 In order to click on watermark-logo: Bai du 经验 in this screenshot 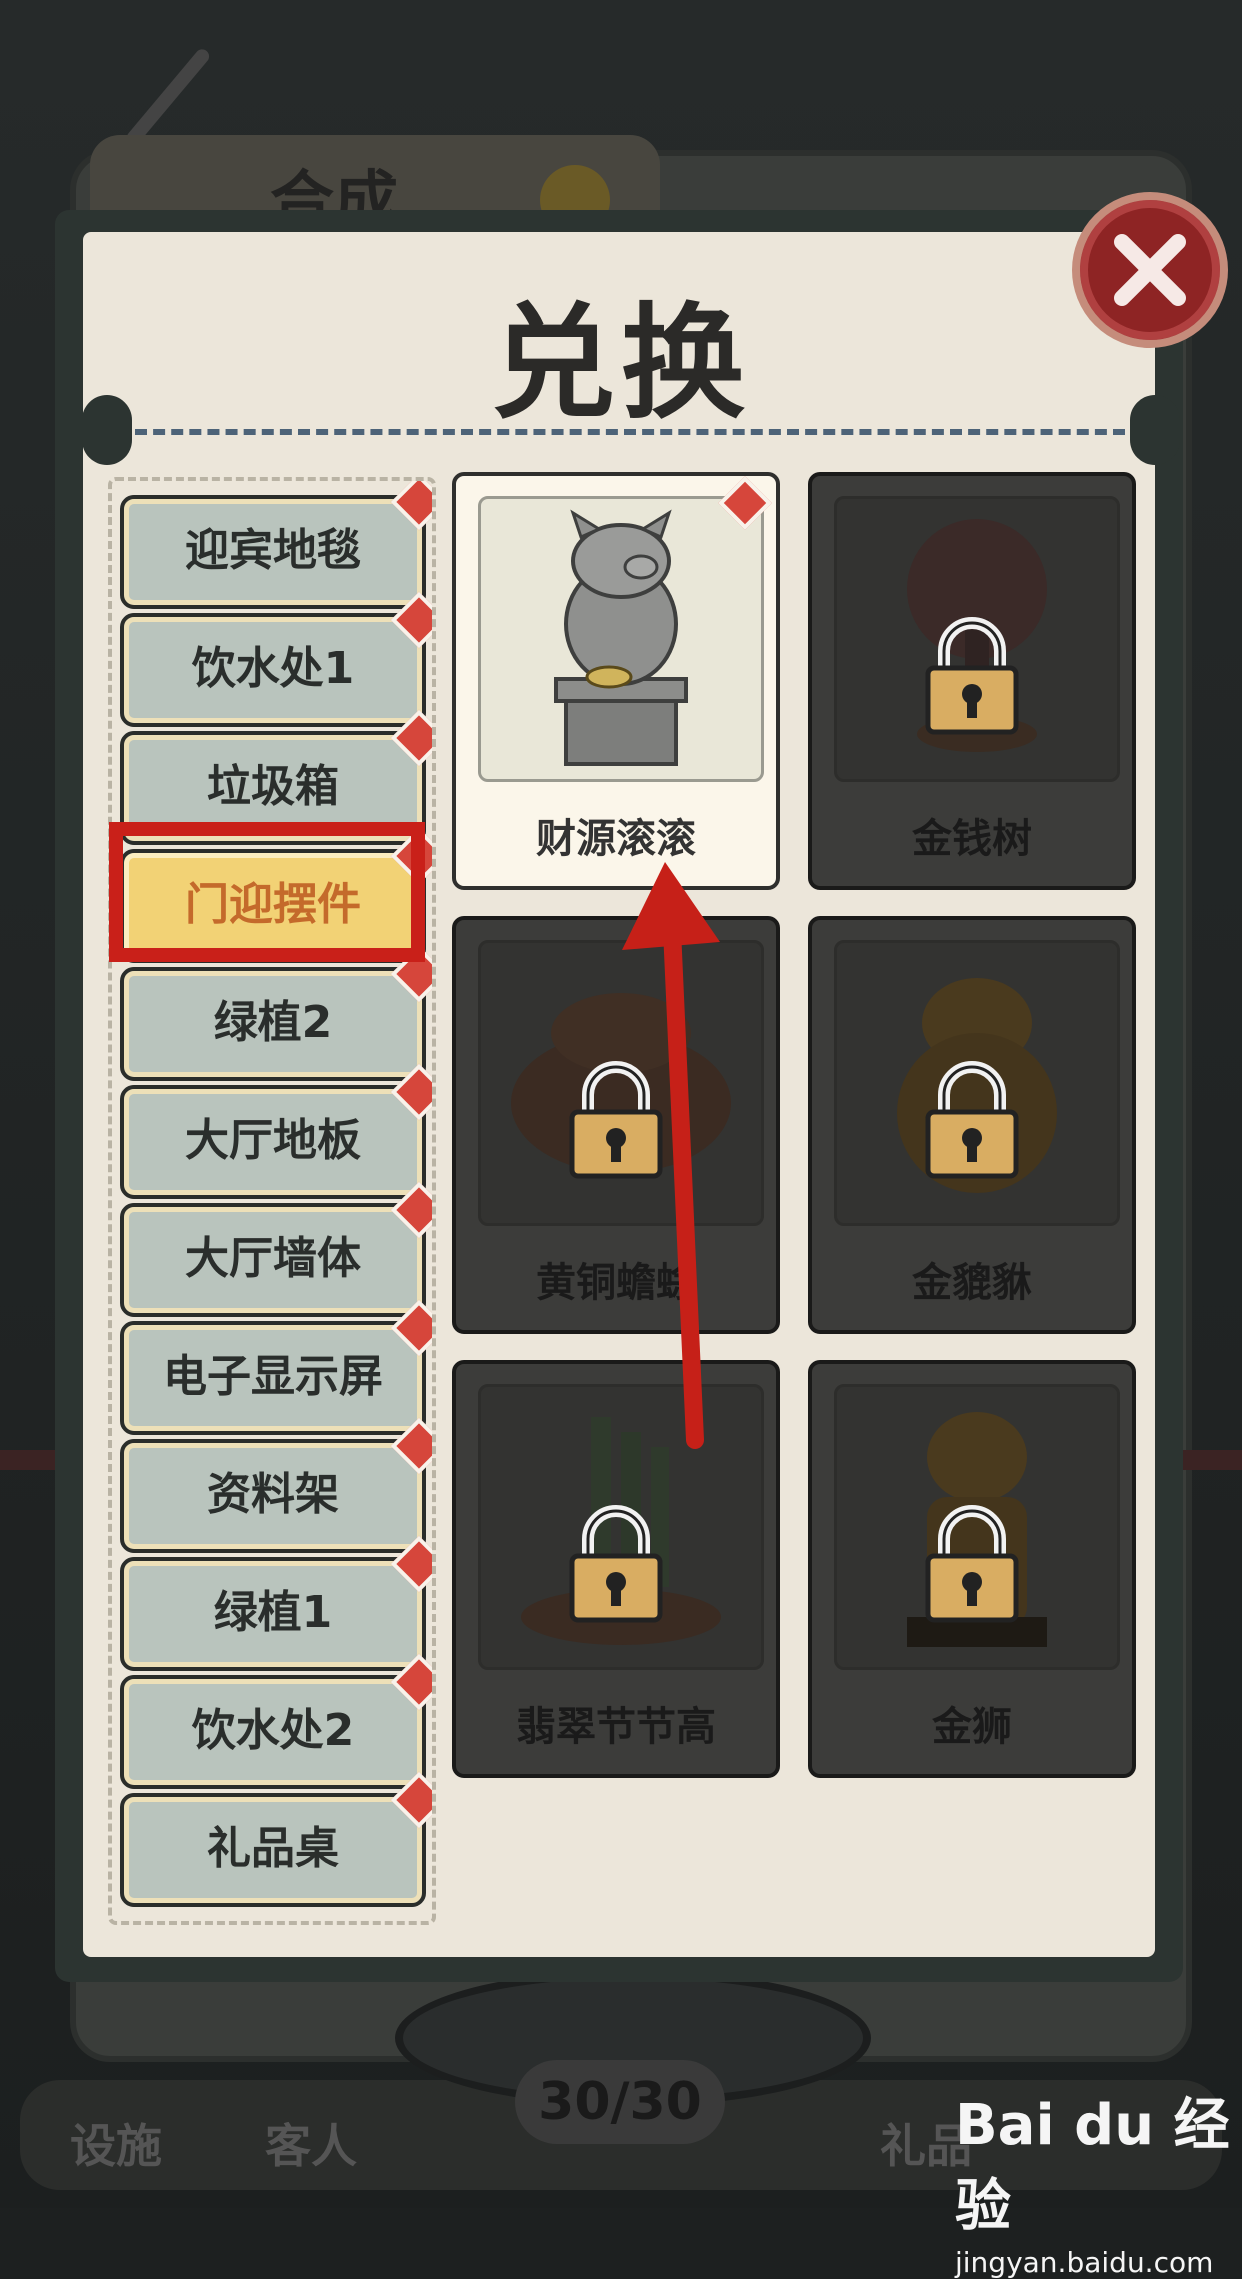, I will do `click(1092, 2166)`.